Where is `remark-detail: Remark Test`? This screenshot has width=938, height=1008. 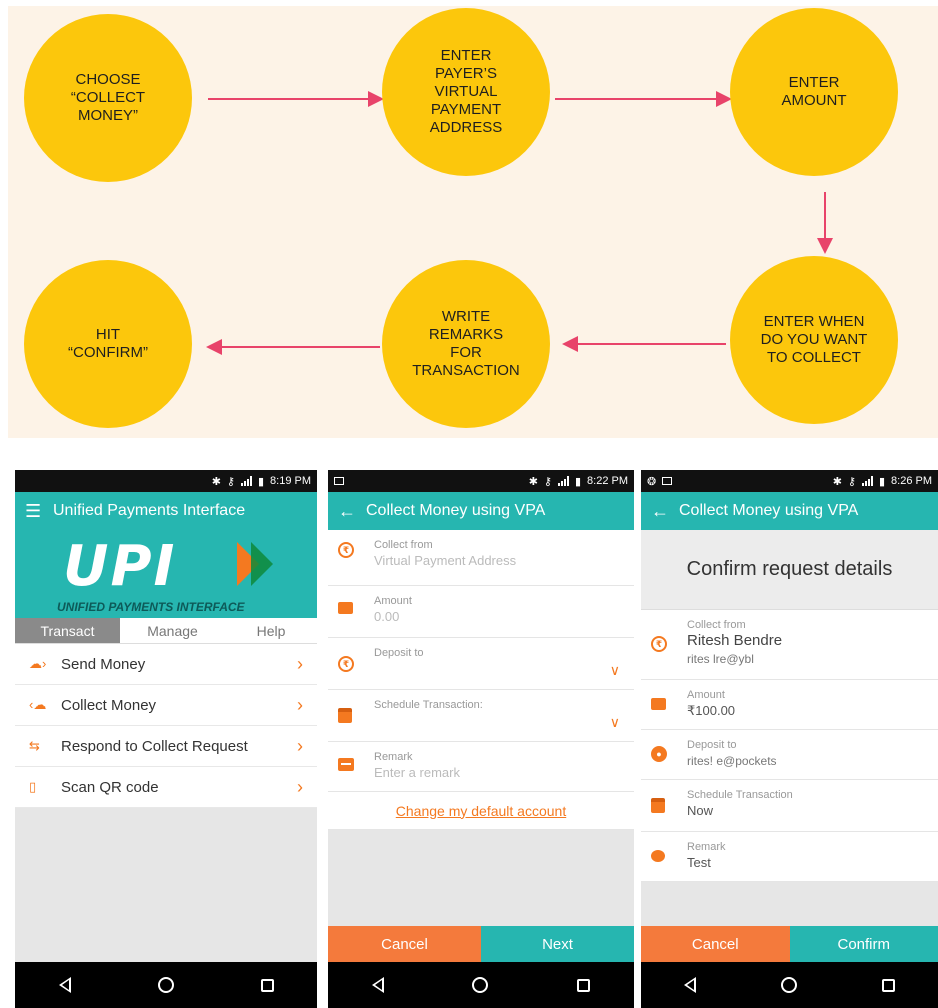 remark-detail: Remark Test is located at coordinates (789, 857).